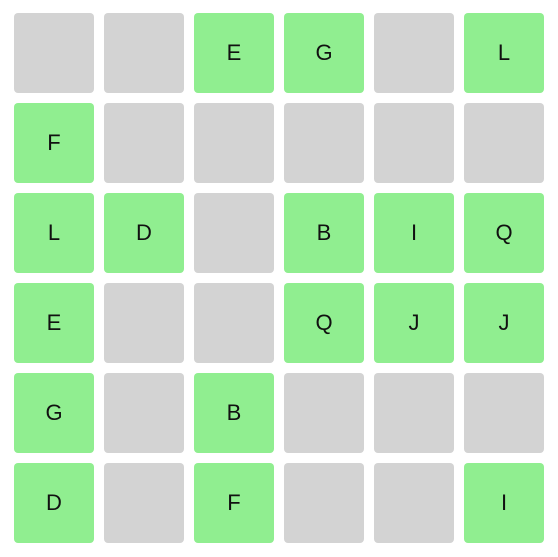  What do you see at coordinates (504, 143) in the screenshot?
I see `grid-cell-r2-c6` at bounding box center [504, 143].